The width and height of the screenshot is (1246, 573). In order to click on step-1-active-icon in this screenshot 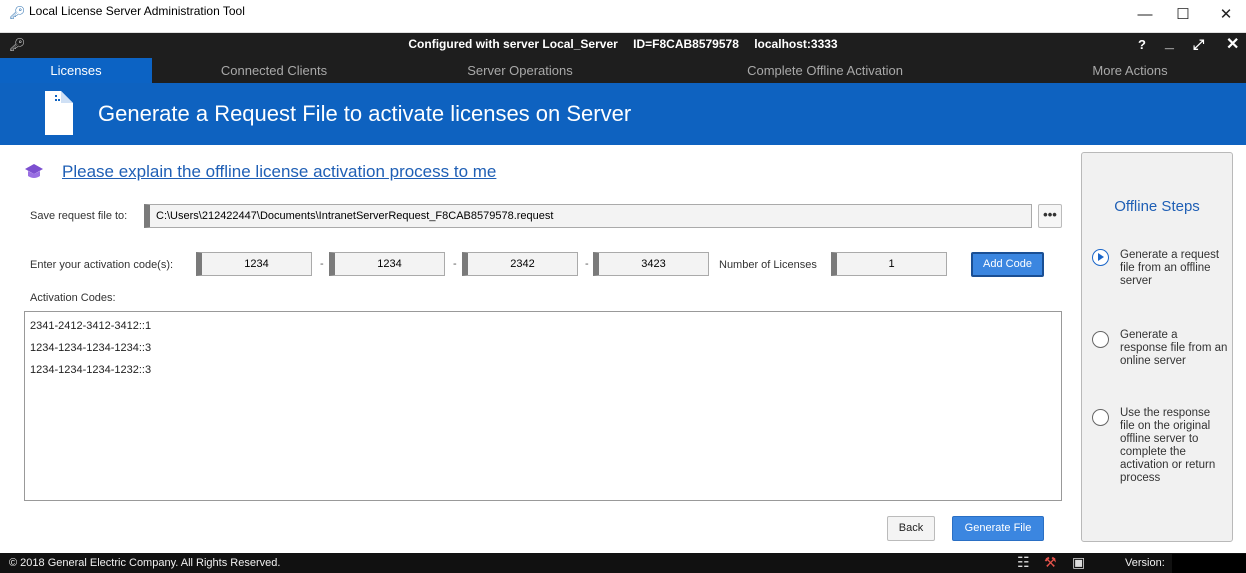, I will do `click(1100, 257)`.